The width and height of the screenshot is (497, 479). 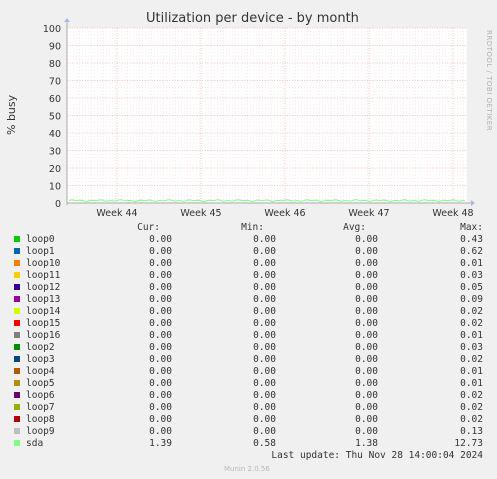 What do you see at coordinates (248, 420) in the screenshot?
I see `legend-row-loop8: loop8 0.00 0.00 0.00 0.02` at bounding box center [248, 420].